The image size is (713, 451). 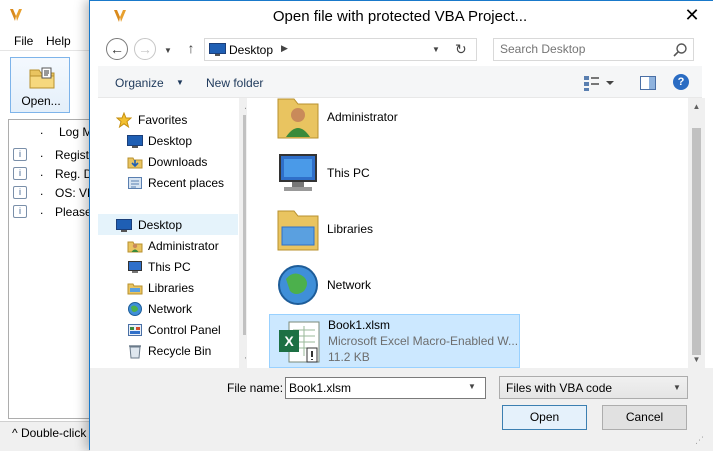 I want to click on file-name: Libraries, so click(x=350, y=229).